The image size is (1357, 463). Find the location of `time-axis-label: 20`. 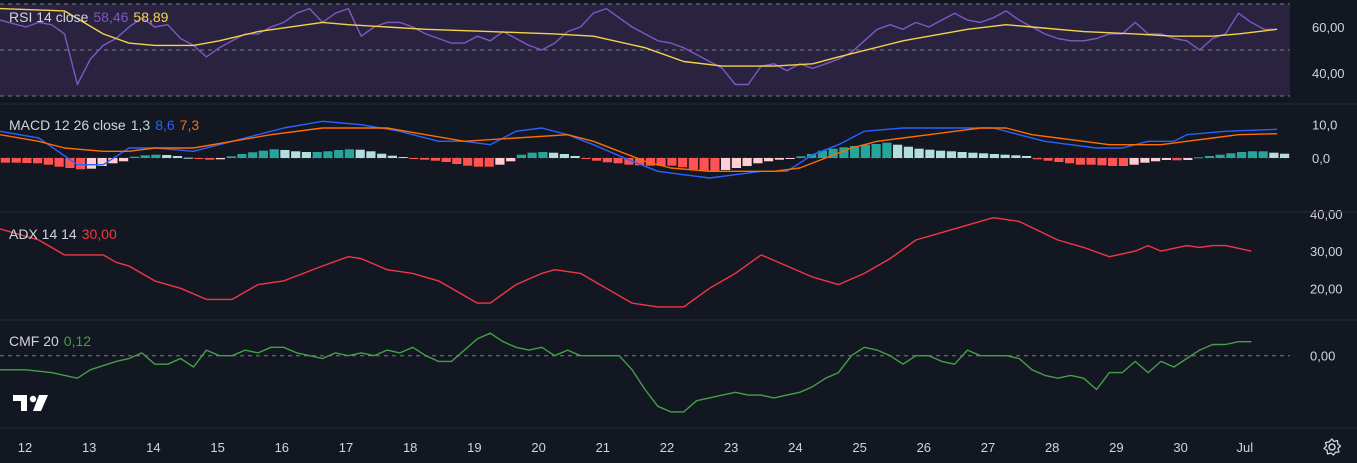

time-axis-label: 20 is located at coordinates (538, 447).